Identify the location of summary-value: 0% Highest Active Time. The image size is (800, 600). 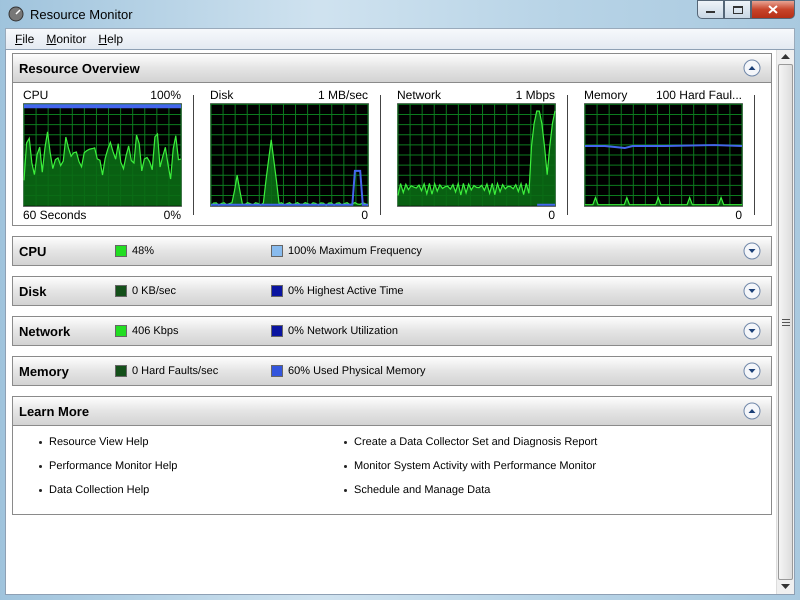
(346, 291).